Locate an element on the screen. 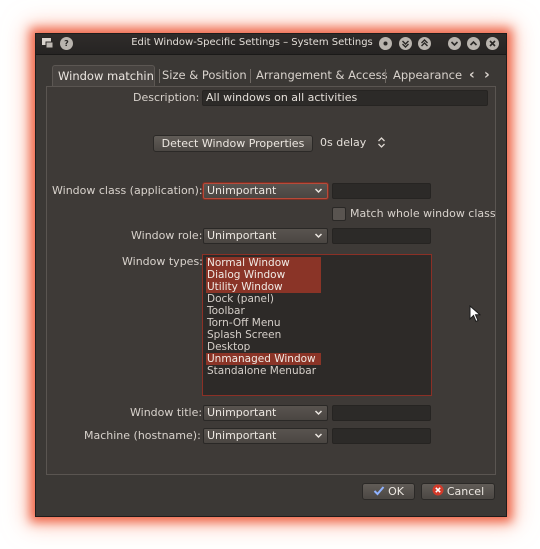  keep-above-icon is located at coordinates (424, 43).